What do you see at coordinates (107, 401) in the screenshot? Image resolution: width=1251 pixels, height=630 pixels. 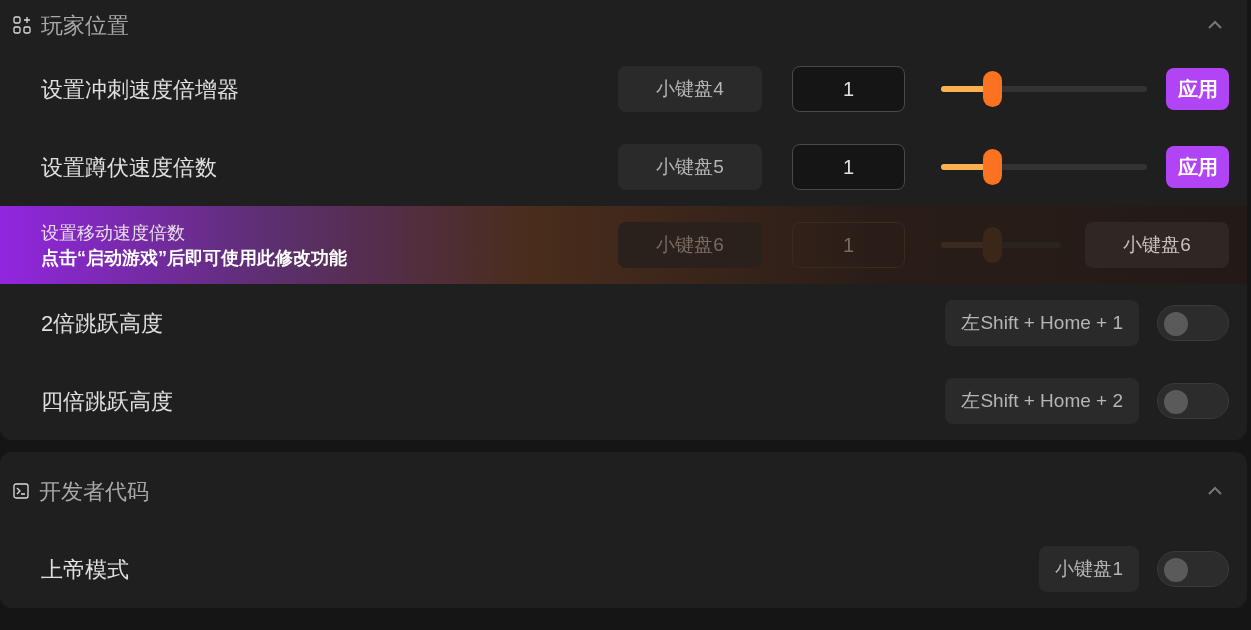 I see `setting-label: 四倍跳跃高度` at bounding box center [107, 401].